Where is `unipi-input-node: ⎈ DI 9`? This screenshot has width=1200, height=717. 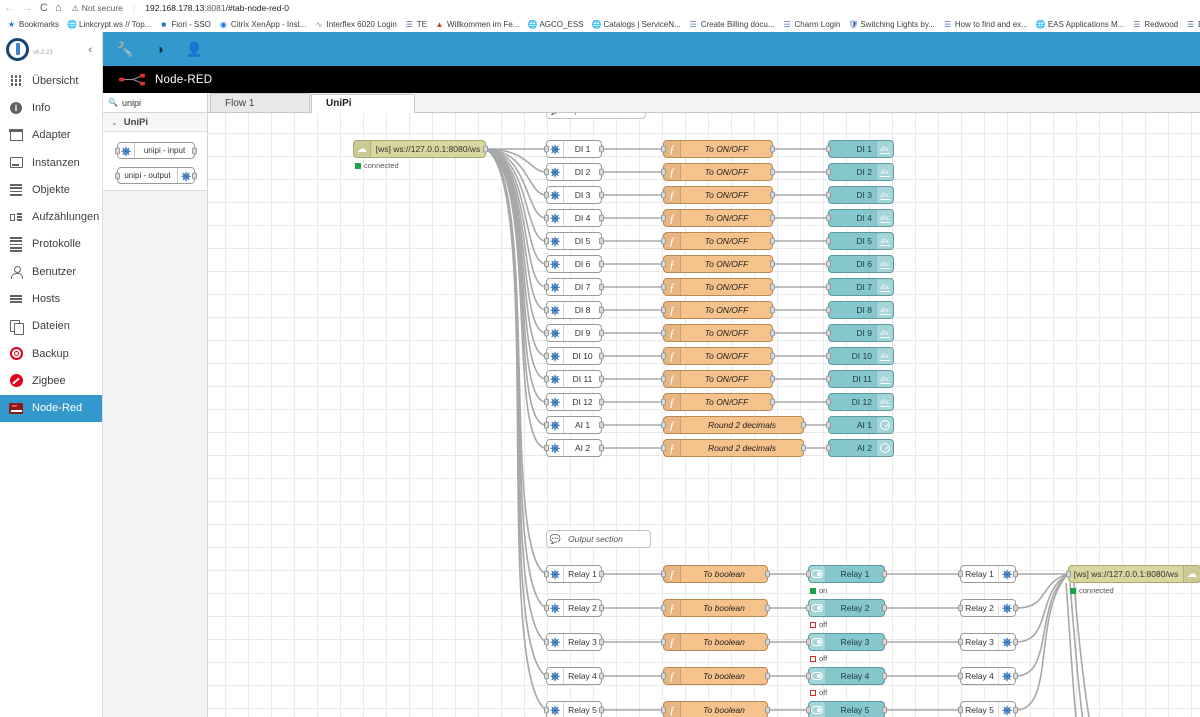
unipi-input-node: ⎈ DI 9 is located at coordinates (574, 333).